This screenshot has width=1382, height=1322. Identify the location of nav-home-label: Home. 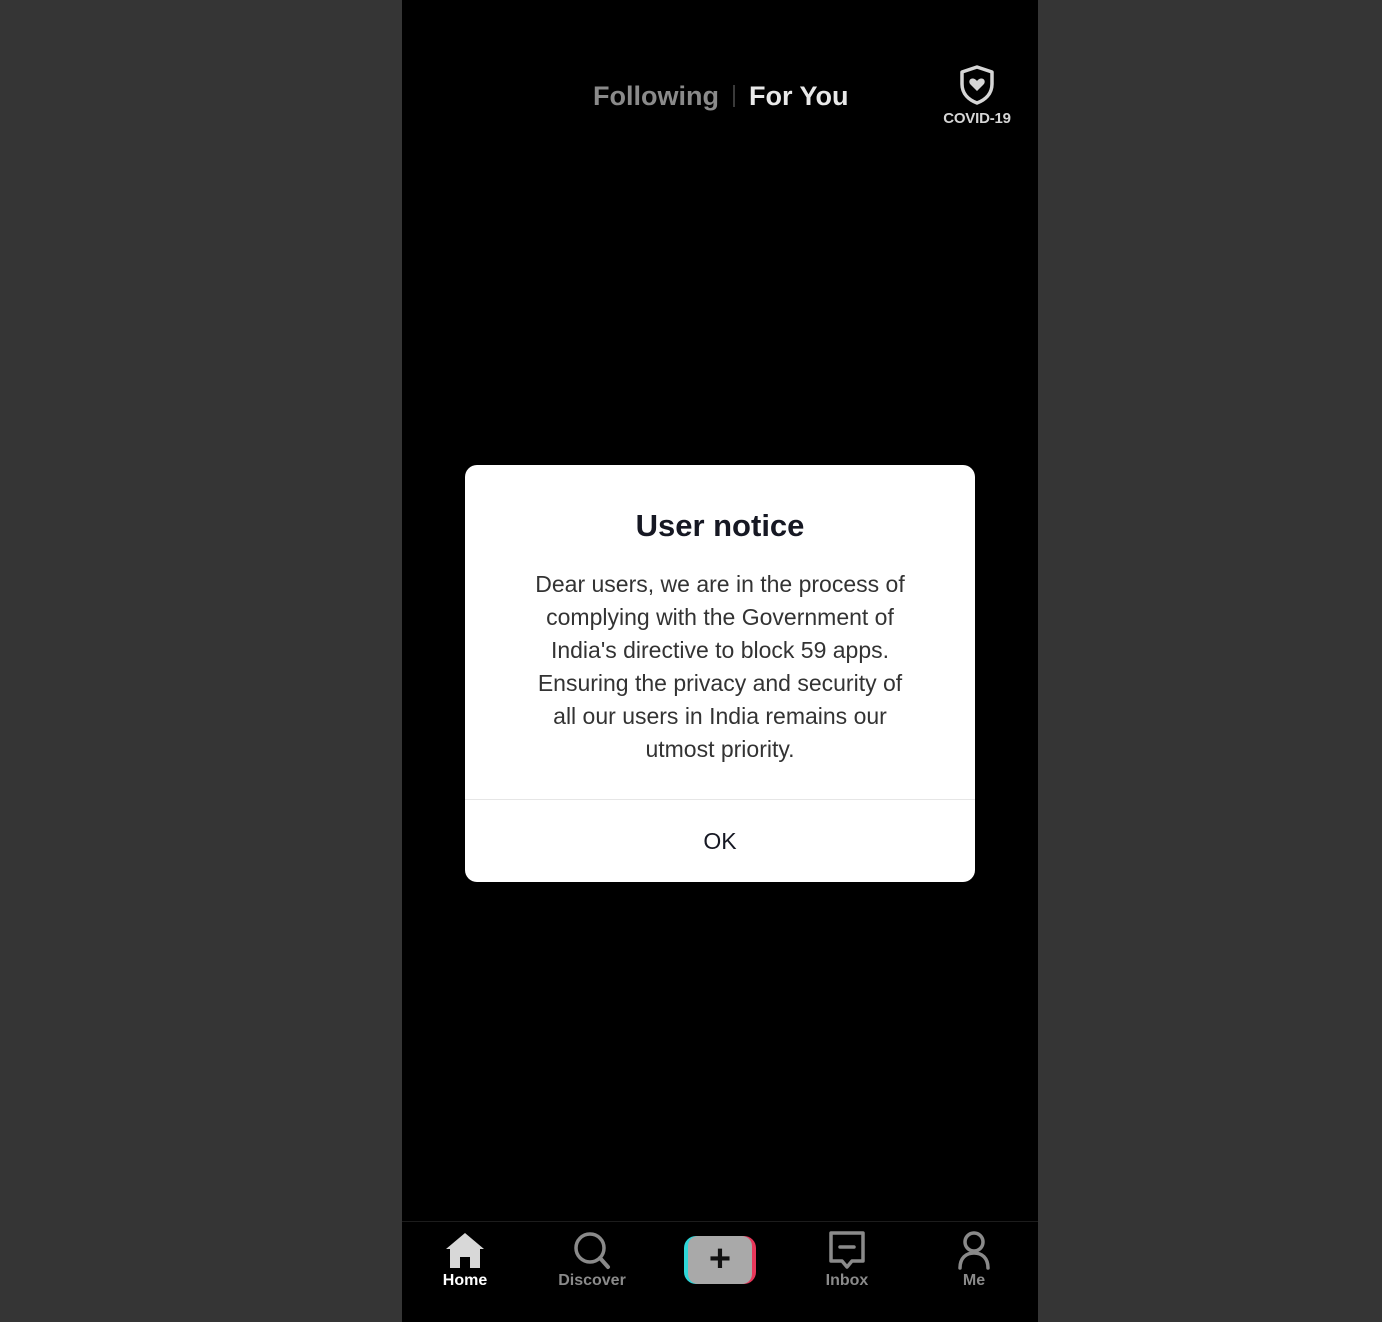
(465, 1280).